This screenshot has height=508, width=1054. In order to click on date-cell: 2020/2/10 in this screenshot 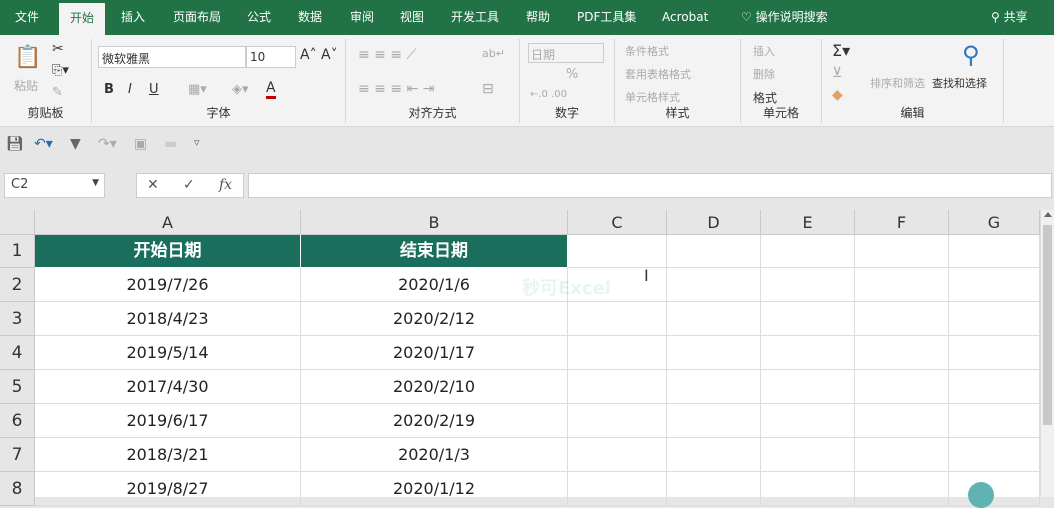, I will do `click(434, 387)`.